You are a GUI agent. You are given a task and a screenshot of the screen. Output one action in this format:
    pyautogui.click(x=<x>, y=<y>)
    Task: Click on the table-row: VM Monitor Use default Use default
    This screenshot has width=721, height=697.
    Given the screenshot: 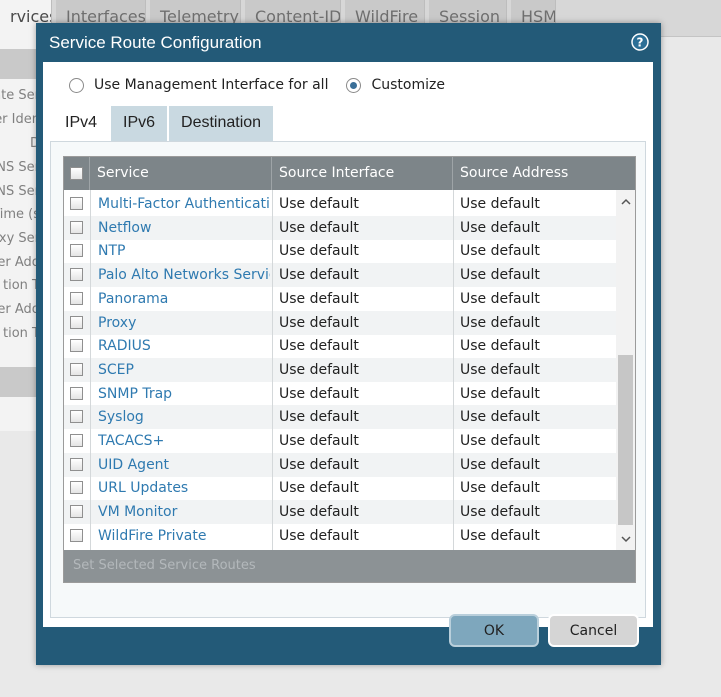 What is the action you would take?
    pyautogui.click(x=340, y=512)
    